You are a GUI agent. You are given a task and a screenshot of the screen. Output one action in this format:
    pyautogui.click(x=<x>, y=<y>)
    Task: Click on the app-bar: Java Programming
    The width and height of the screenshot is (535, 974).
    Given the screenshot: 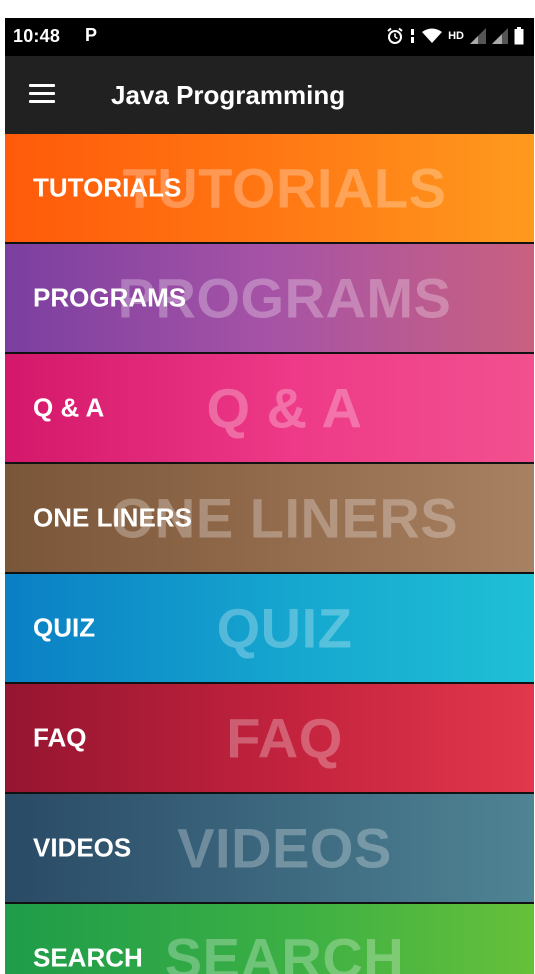 What is the action you would take?
    pyautogui.click(x=269, y=95)
    